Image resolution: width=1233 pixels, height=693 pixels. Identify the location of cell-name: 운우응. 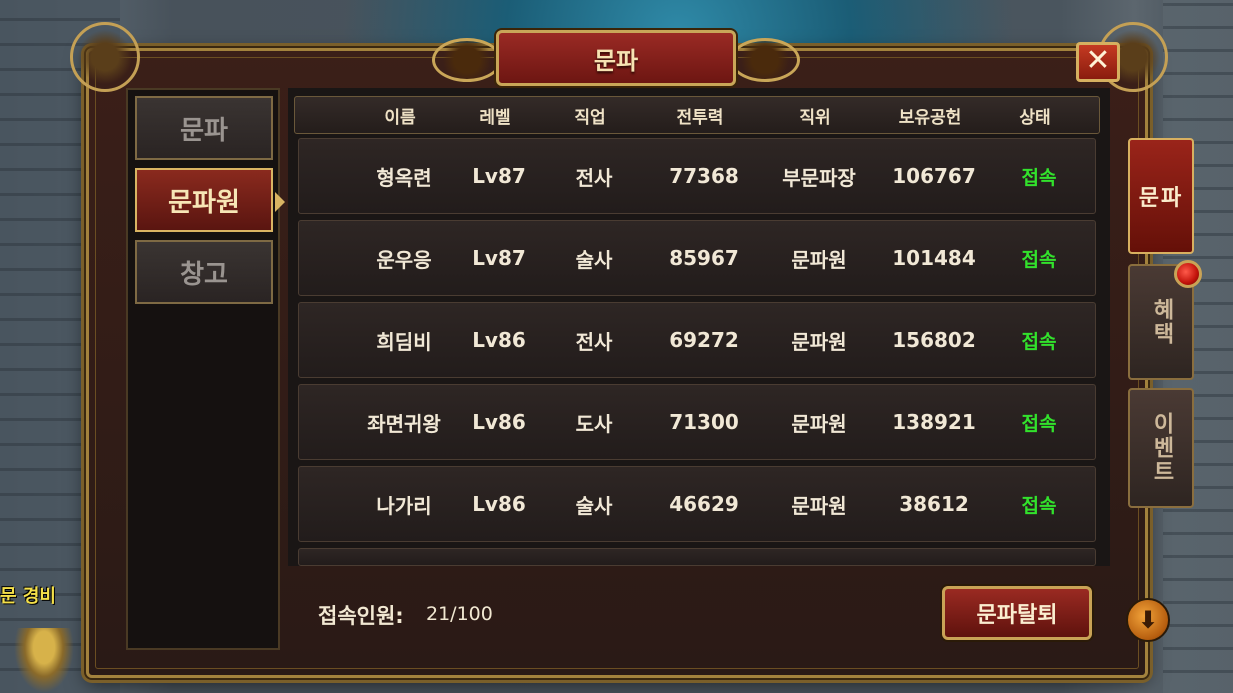
(404, 259).